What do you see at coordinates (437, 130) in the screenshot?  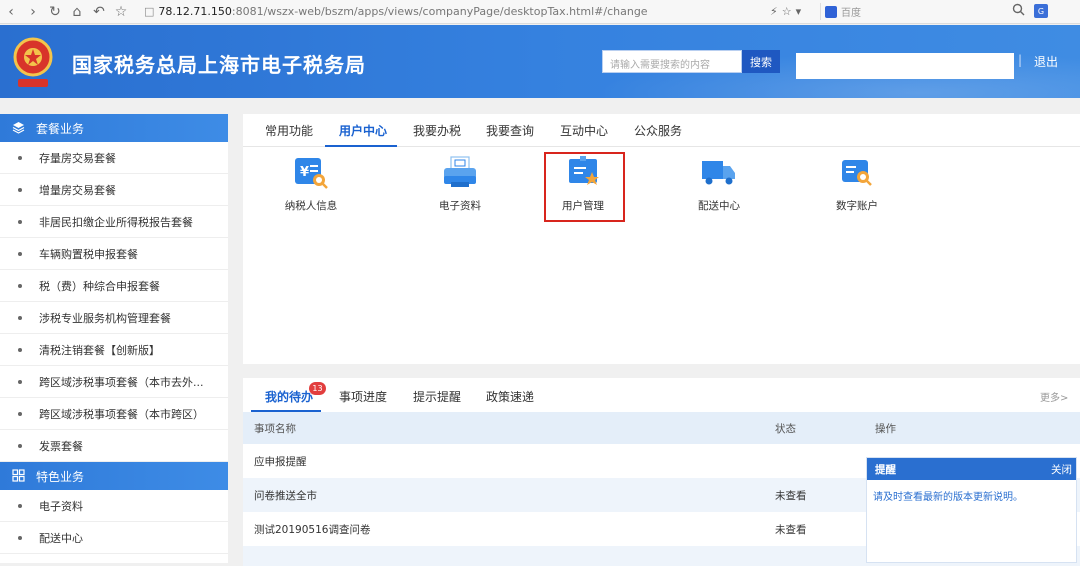 I see `tab-tax-handling: 我要办税` at bounding box center [437, 130].